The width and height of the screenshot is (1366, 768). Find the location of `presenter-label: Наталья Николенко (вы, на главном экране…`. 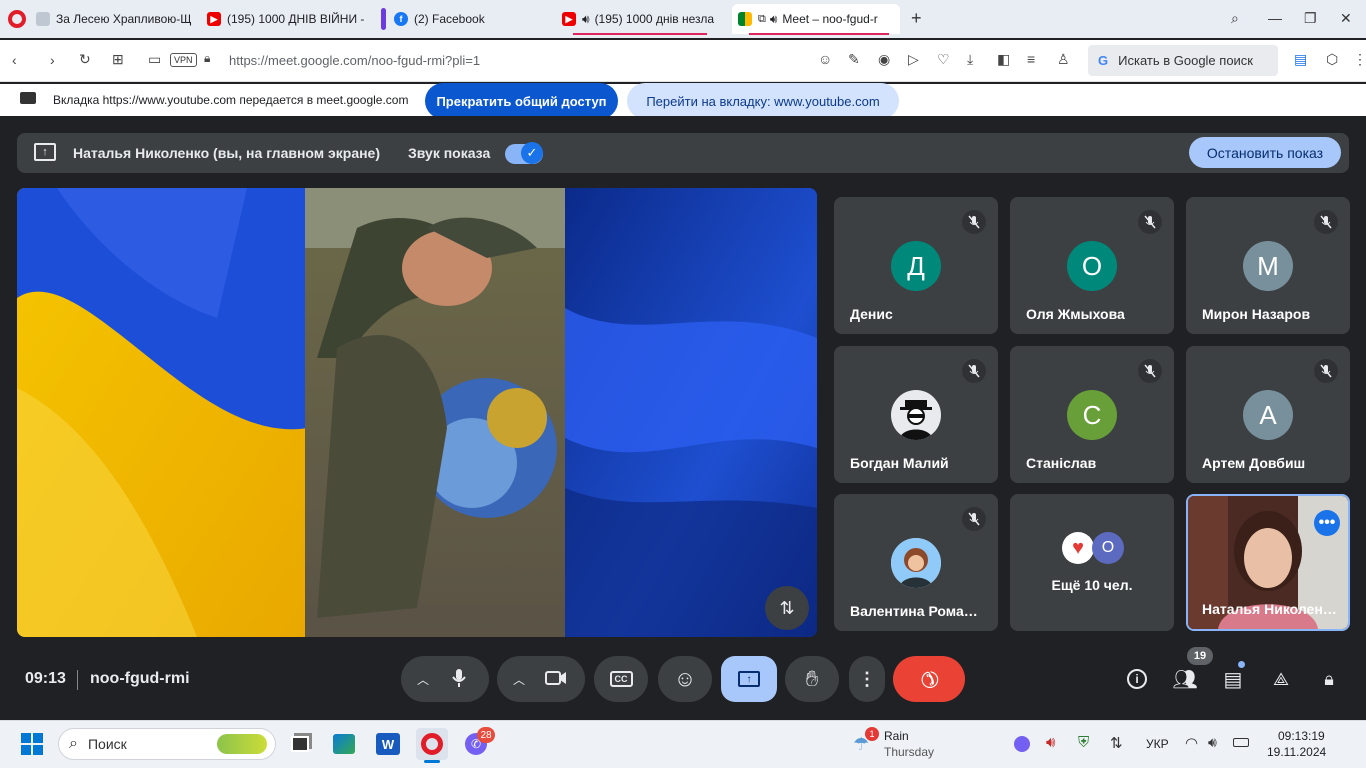

presenter-label: Наталья Николенко (вы, на главном экране… is located at coordinates (227, 153).